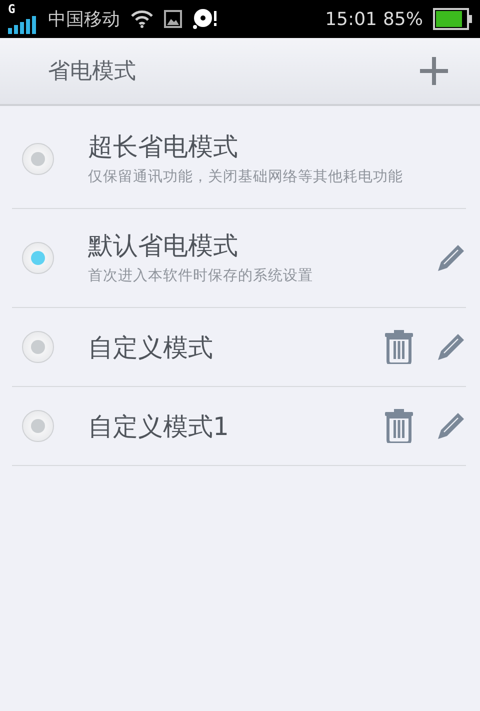 The width and height of the screenshot is (480, 711). Describe the element at coordinates (351, 19) in the screenshot. I see `clock: 15:01` at that location.